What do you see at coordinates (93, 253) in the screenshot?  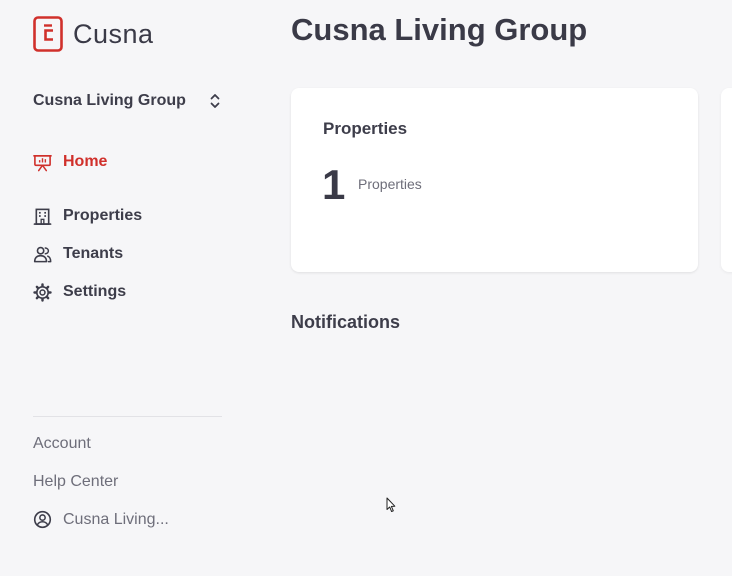 I see `sidebar-item-label: Tenants` at bounding box center [93, 253].